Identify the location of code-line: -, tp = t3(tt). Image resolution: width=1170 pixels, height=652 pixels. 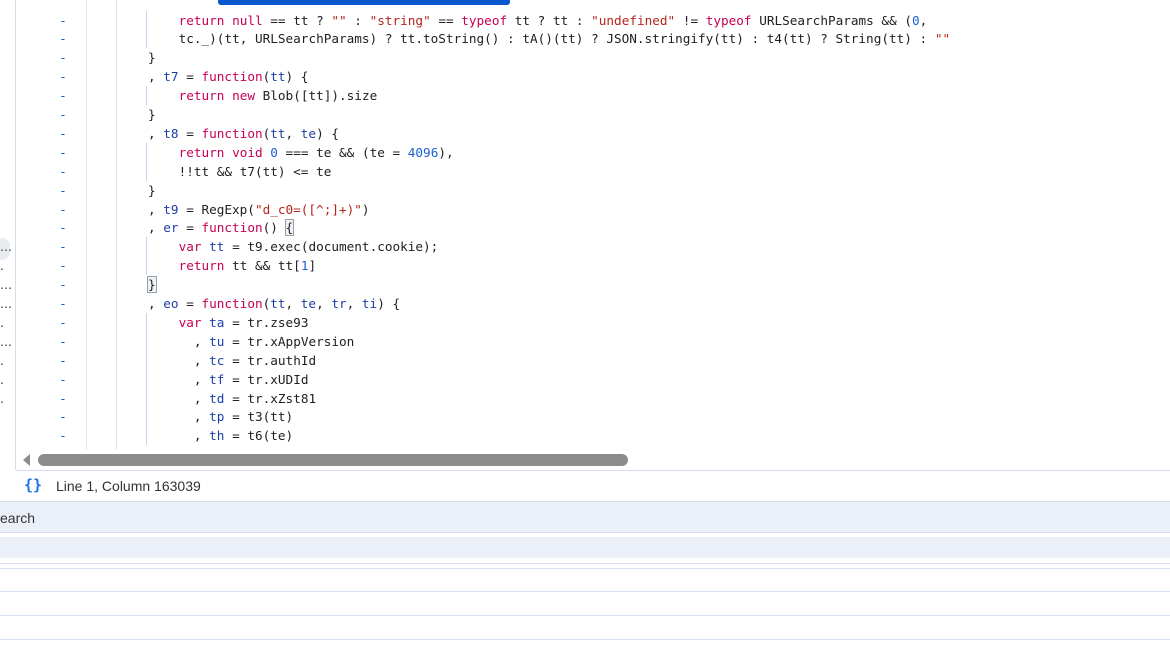
(593, 417).